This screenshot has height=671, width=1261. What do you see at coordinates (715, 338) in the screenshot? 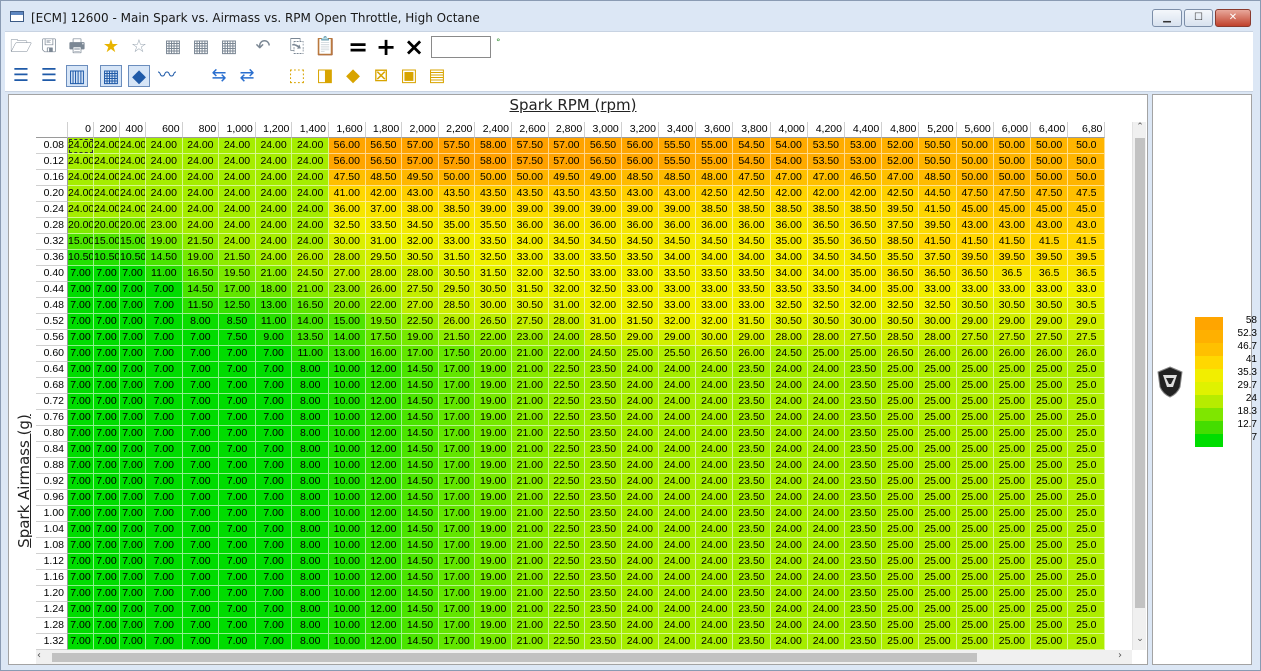
I see `table-cell: 30.00` at bounding box center [715, 338].